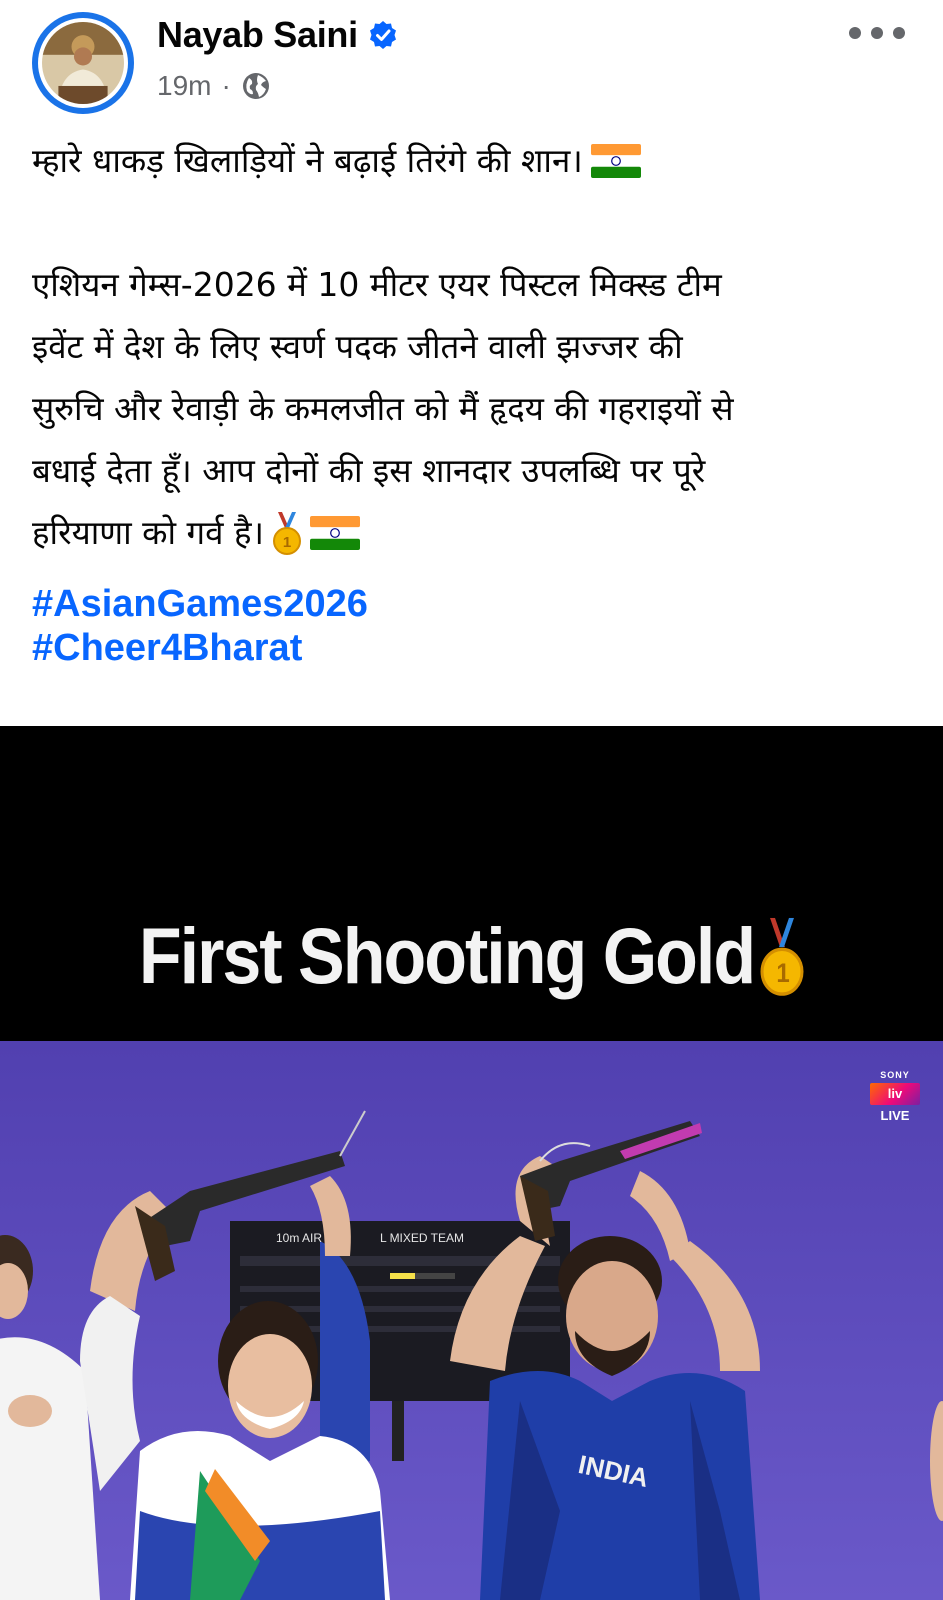 The width and height of the screenshot is (943, 1600). What do you see at coordinates (471, 60) in the screenshot?
I see `post-header: Nayab Saini 19m ·` at bounding box center [471, 60].